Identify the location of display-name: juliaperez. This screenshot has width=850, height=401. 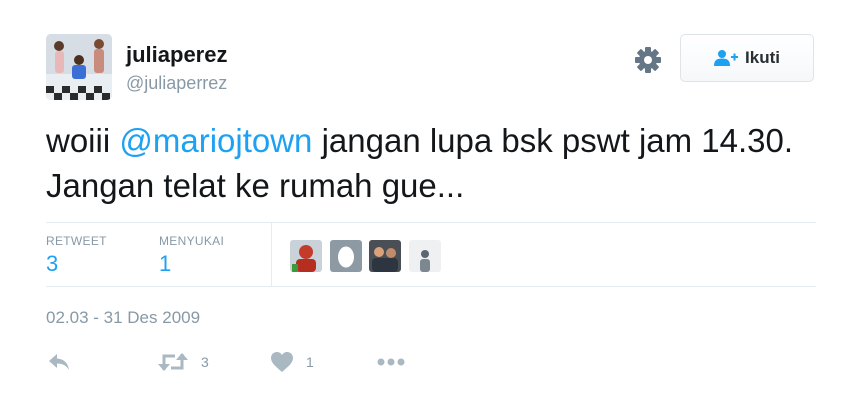
(176, 55).